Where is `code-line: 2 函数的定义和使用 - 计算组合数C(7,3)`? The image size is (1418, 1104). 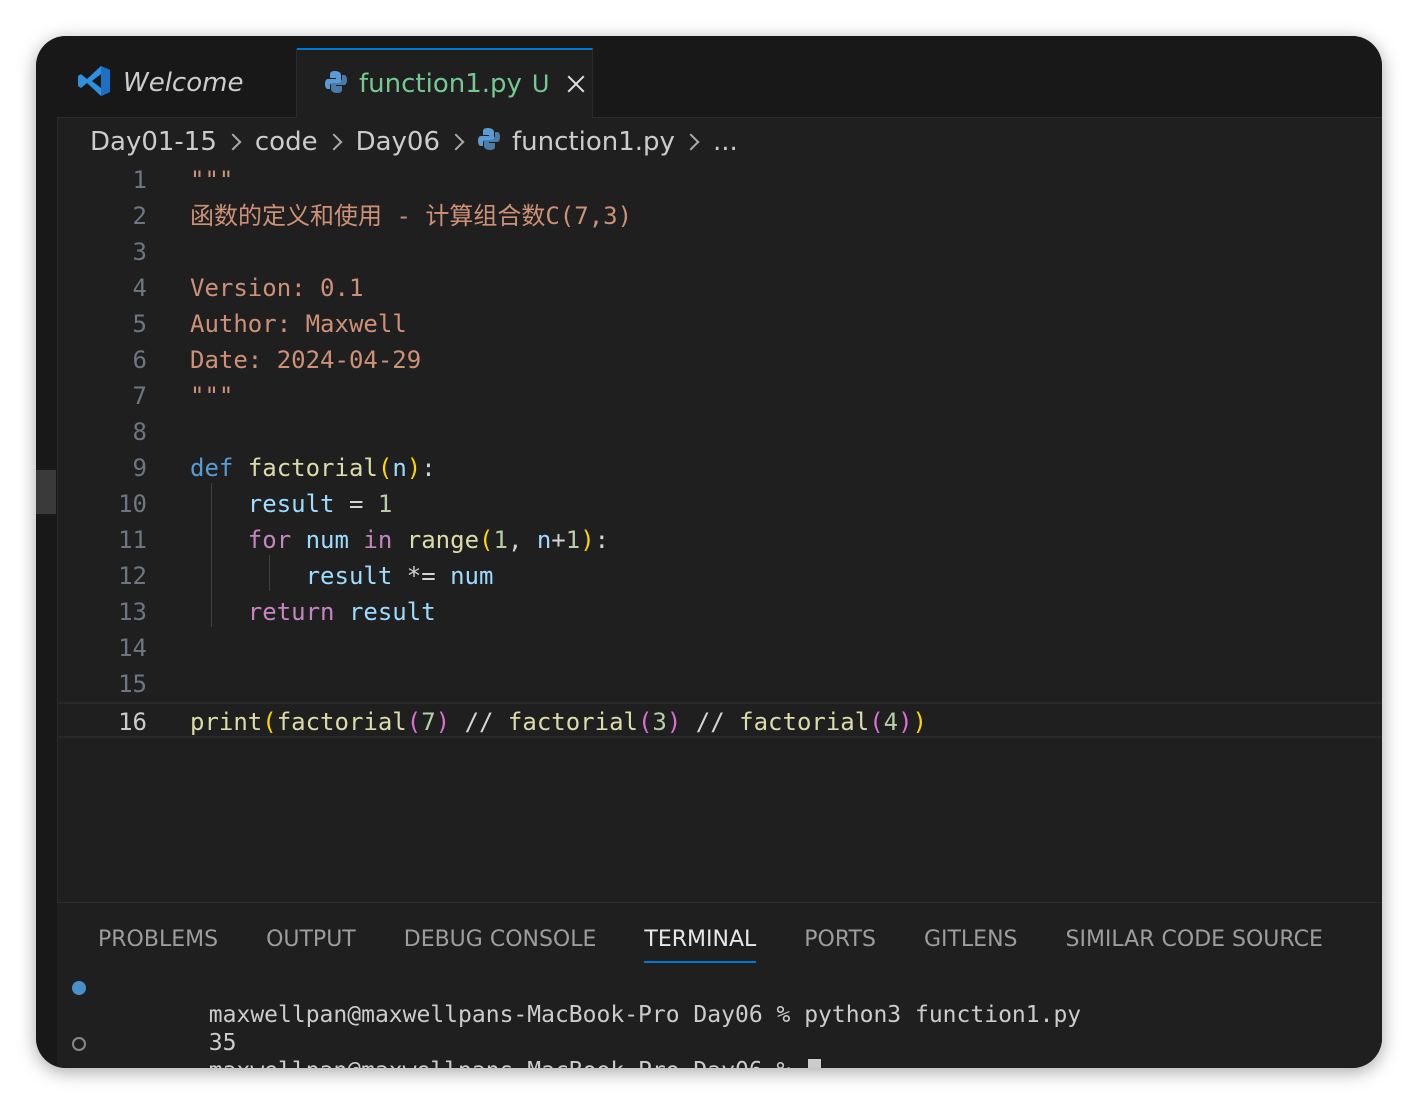 code-line: 2 函数的定义和使用 - 计算组合数C(7,3) is located at coordinates (719, 216).